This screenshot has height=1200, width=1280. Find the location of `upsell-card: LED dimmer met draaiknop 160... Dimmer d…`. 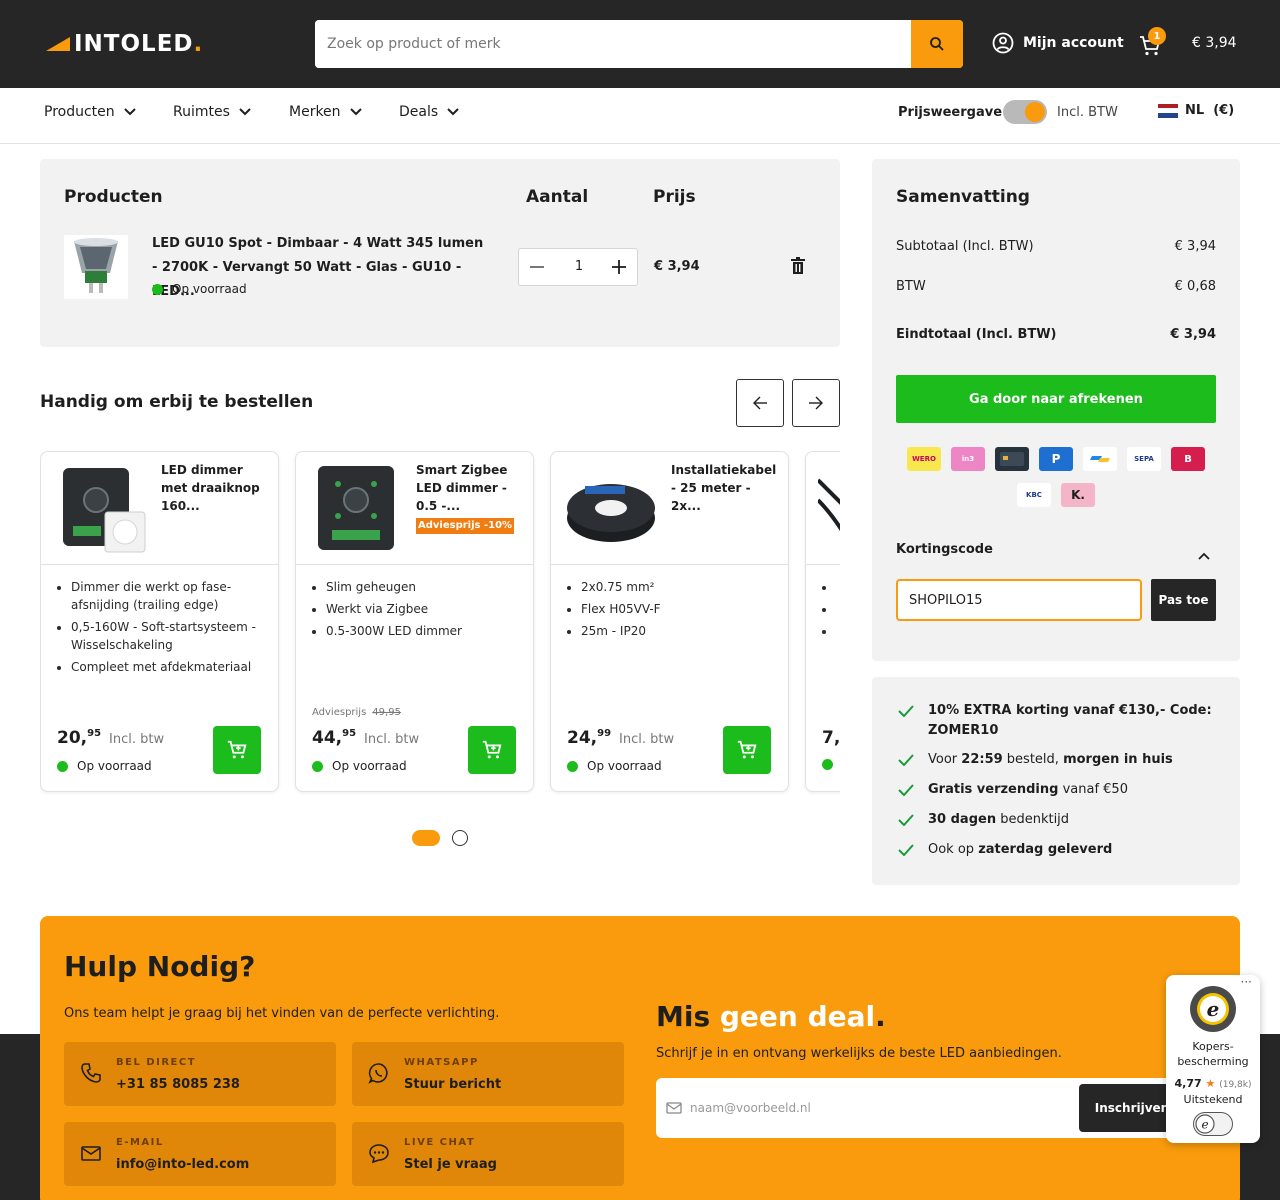

upsell-card: LED dimmer met draaiknop 160... Dimmer d… is located at coordinates (159, 621).